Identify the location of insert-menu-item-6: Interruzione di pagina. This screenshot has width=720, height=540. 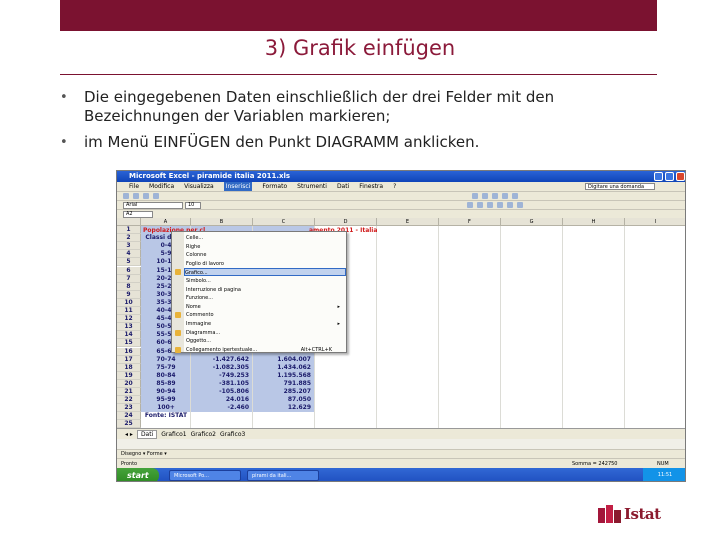
(265, 290).